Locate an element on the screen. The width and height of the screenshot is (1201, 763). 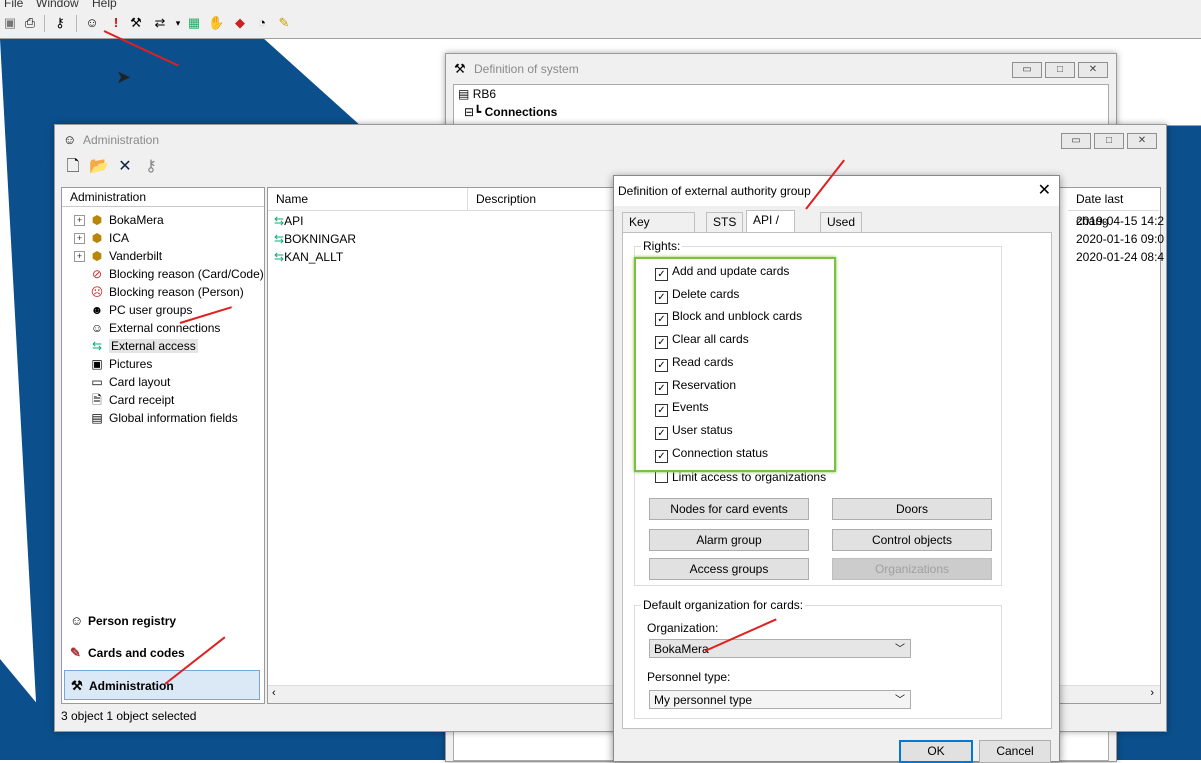
checkbox-reservation: ✓ Reservation is located at coordinates (695, 385).